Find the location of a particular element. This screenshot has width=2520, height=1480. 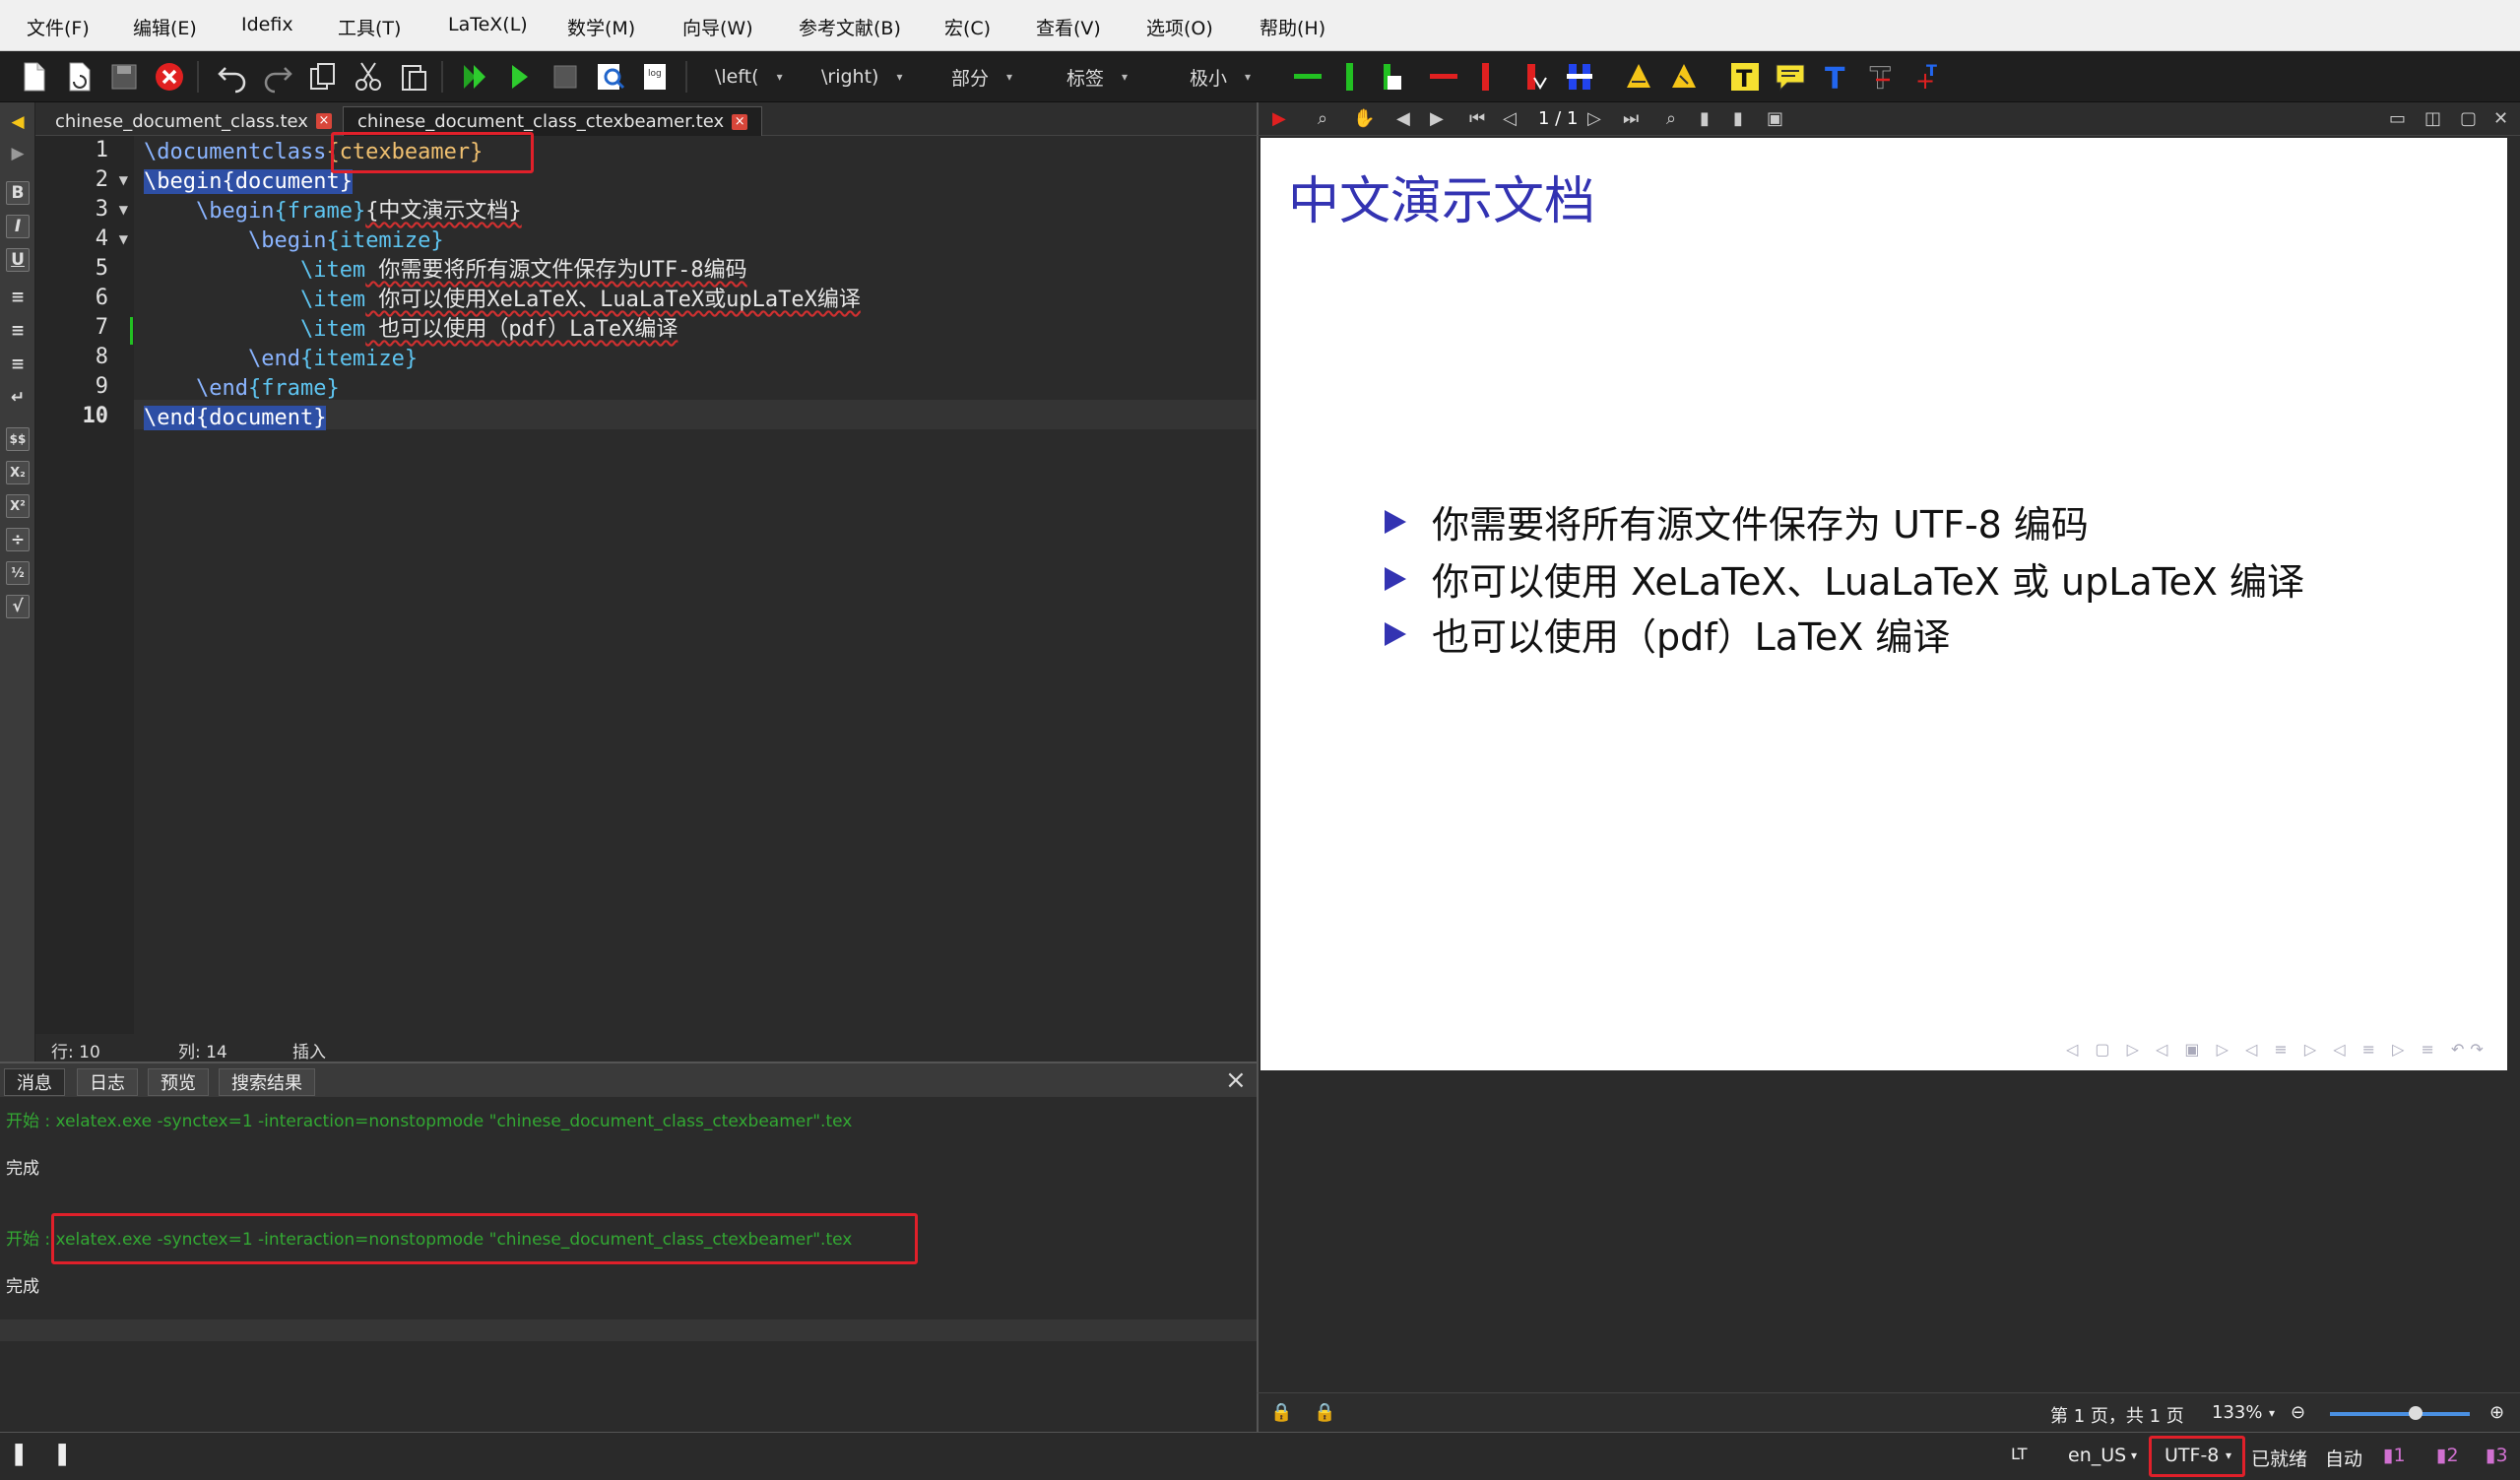

dock-viewer-icon: ◫ is located at coordinates (2432, 118).